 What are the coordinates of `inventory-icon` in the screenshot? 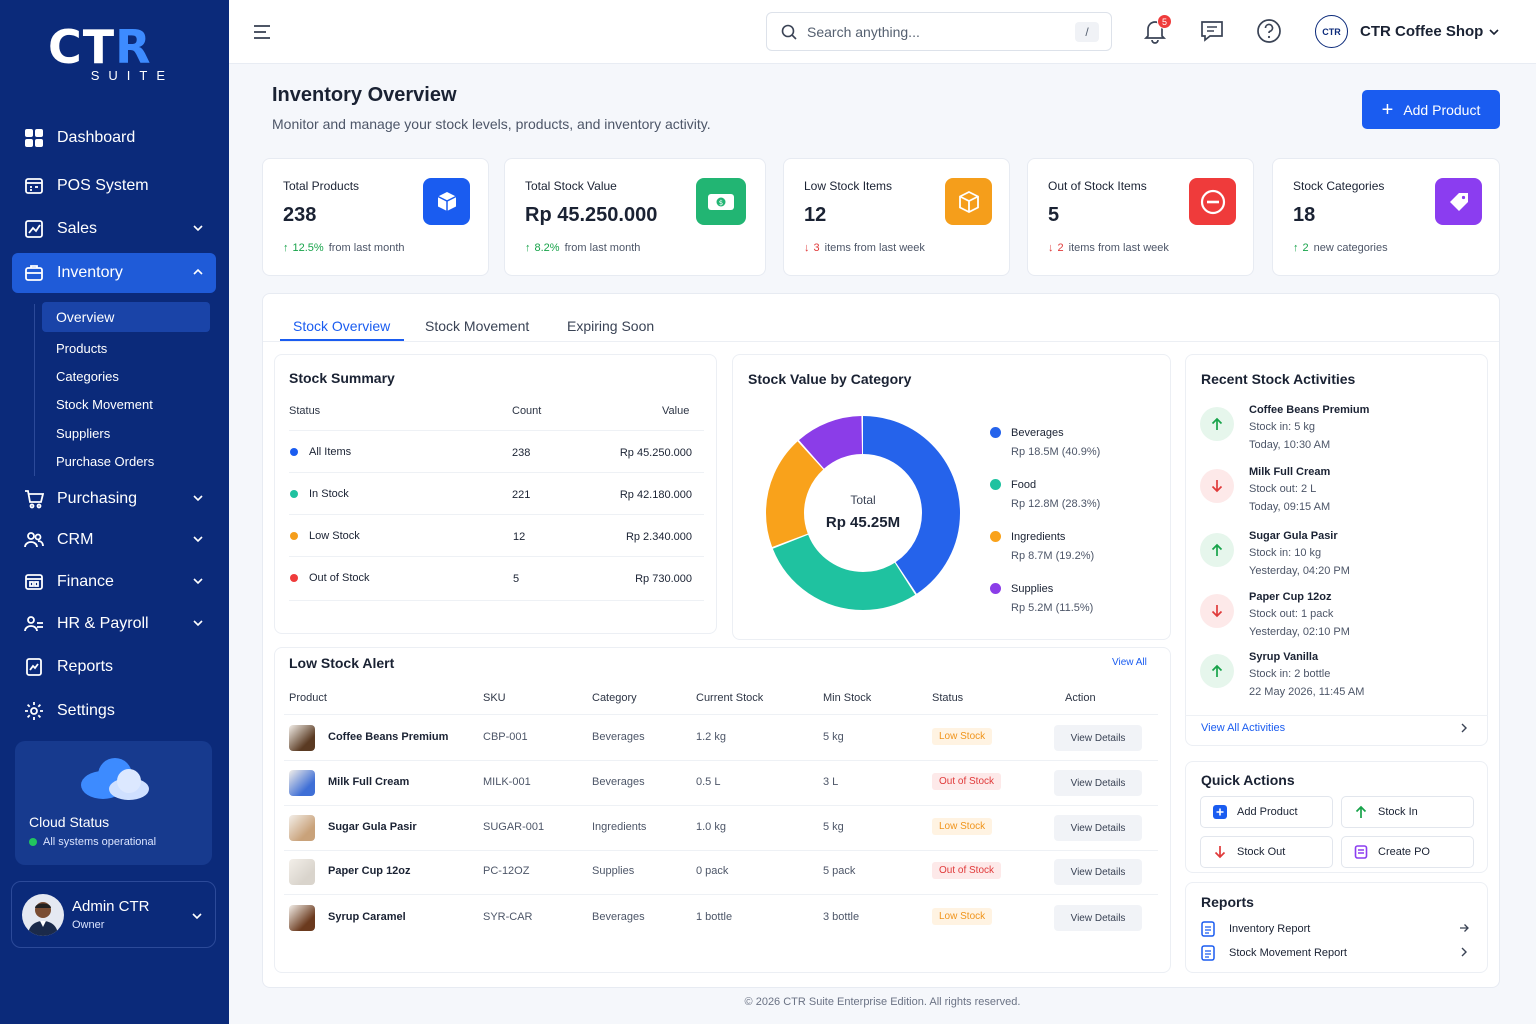 It's located at (34, 273).